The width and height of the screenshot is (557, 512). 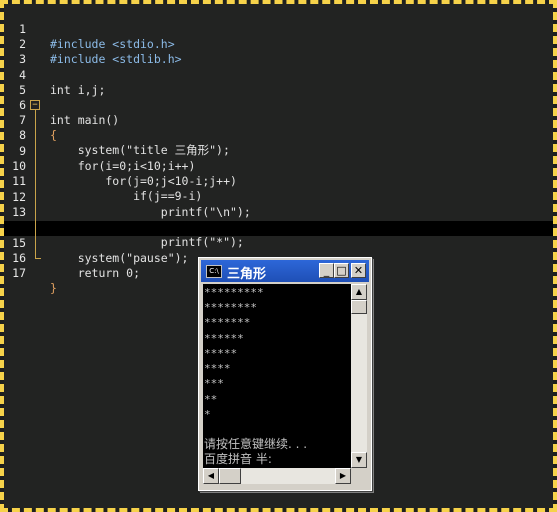 What do you see at coordinates (278, 135) in the screenshot?
I see `code-line: 8 system("title 三角形");` at bounding box center [278, 135].